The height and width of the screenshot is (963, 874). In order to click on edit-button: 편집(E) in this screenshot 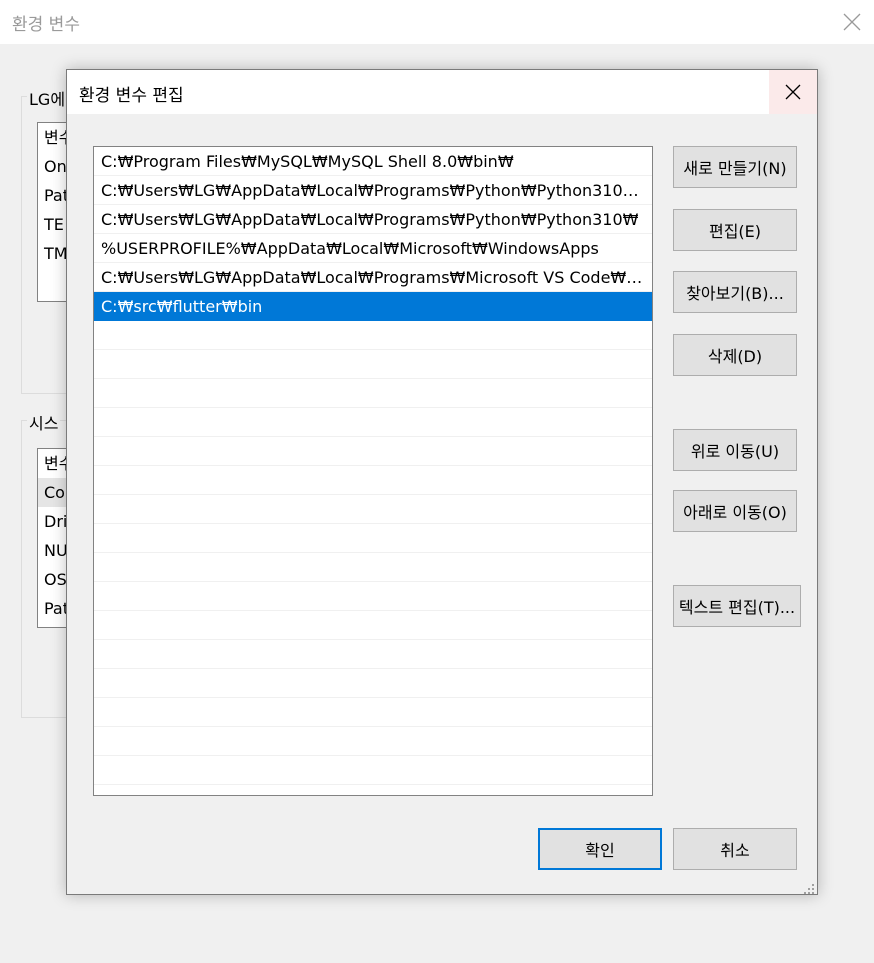, I will do `click(735, 230)`.